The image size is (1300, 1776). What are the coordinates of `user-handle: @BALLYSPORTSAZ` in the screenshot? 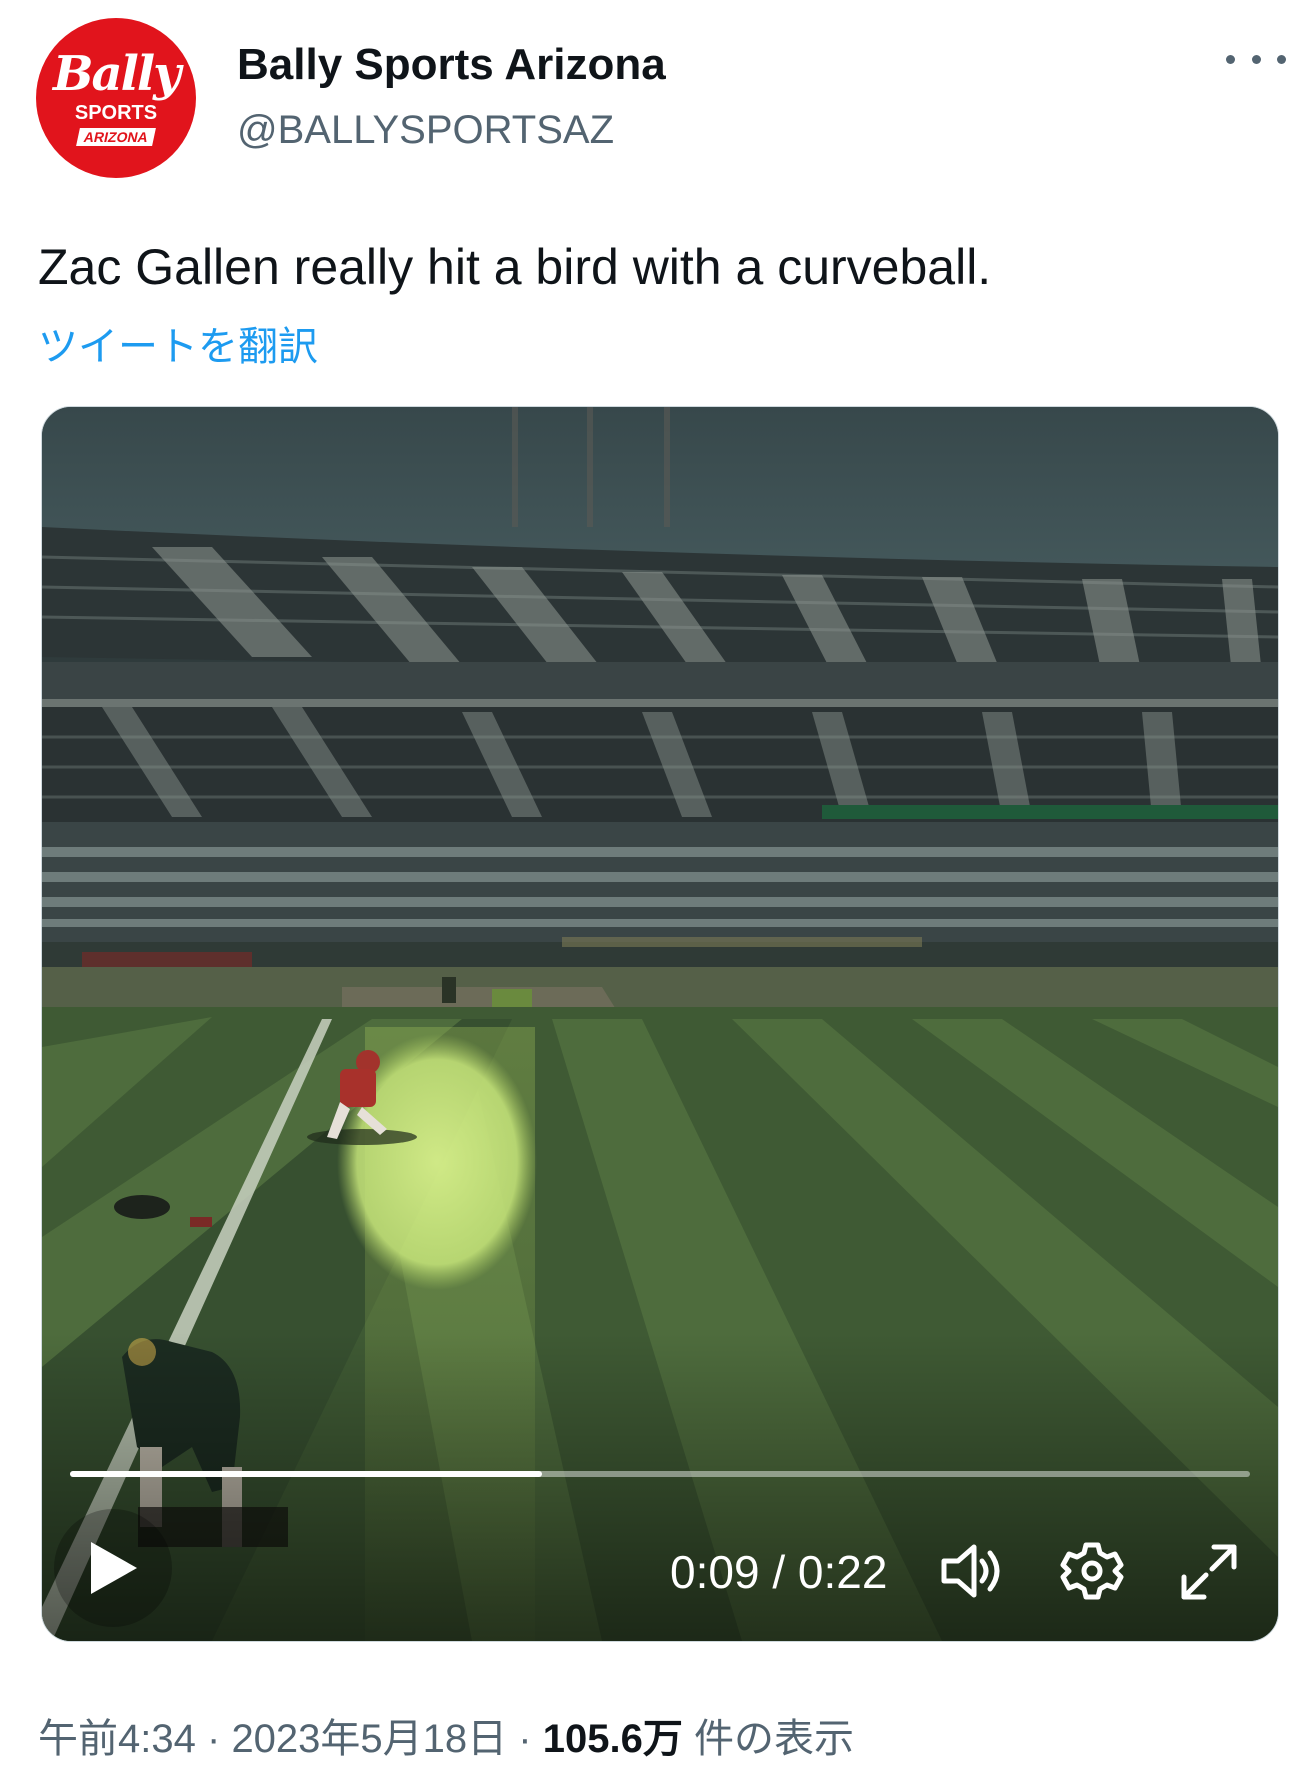 It's located at (425, 130).